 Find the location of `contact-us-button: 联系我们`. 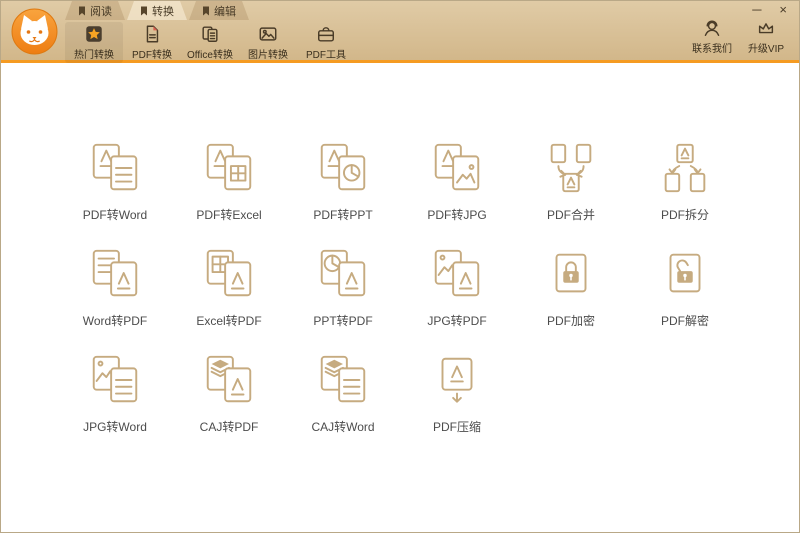

contact-us-button: 联系我们 is located at coordinates (712, 36).